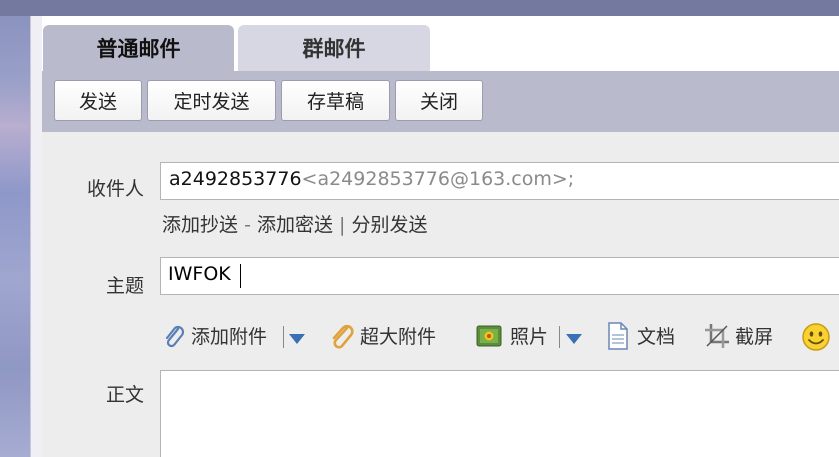 This screenshot has width=839, height=457. What do you see at coordinates (439, 100) in the screenshot?
I see `close-button: 关闭` at bounding box center [439, 100].